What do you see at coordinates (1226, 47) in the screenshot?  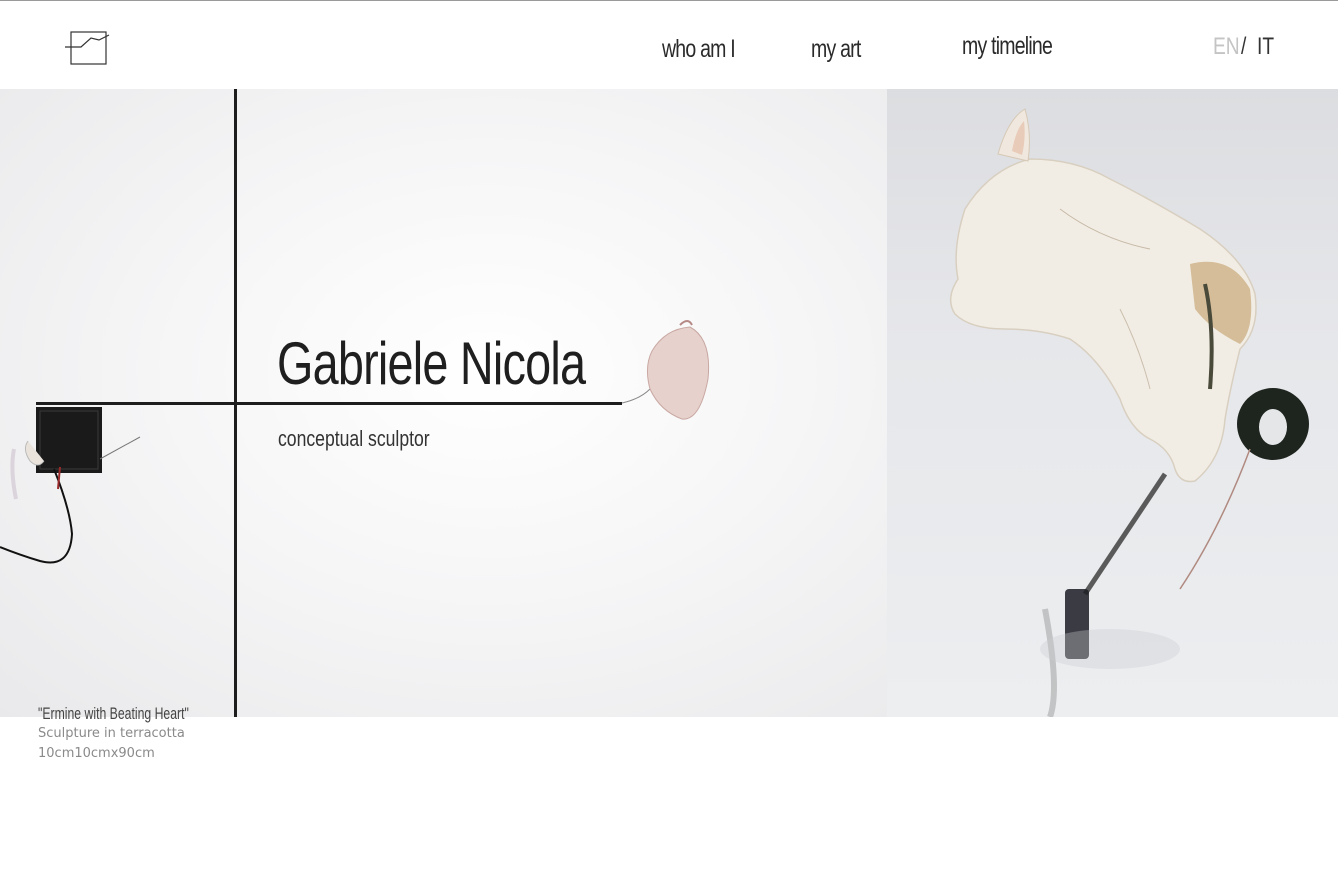 I see `lang-en-link: EN` at bounding box center [1226, 47].